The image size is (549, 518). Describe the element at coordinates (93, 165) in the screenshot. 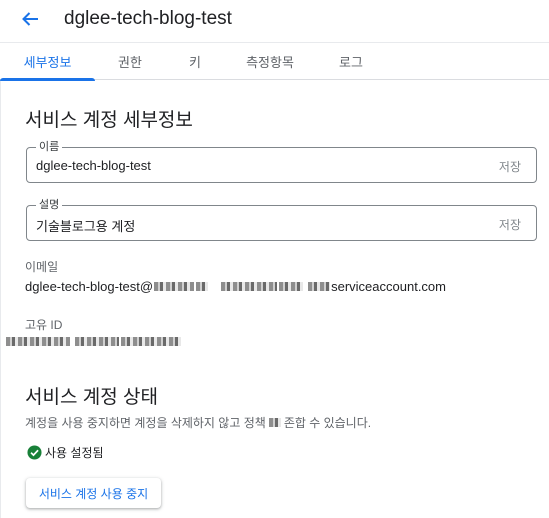

I see `name-field-value: dglee-tech-blog-test` at that location.